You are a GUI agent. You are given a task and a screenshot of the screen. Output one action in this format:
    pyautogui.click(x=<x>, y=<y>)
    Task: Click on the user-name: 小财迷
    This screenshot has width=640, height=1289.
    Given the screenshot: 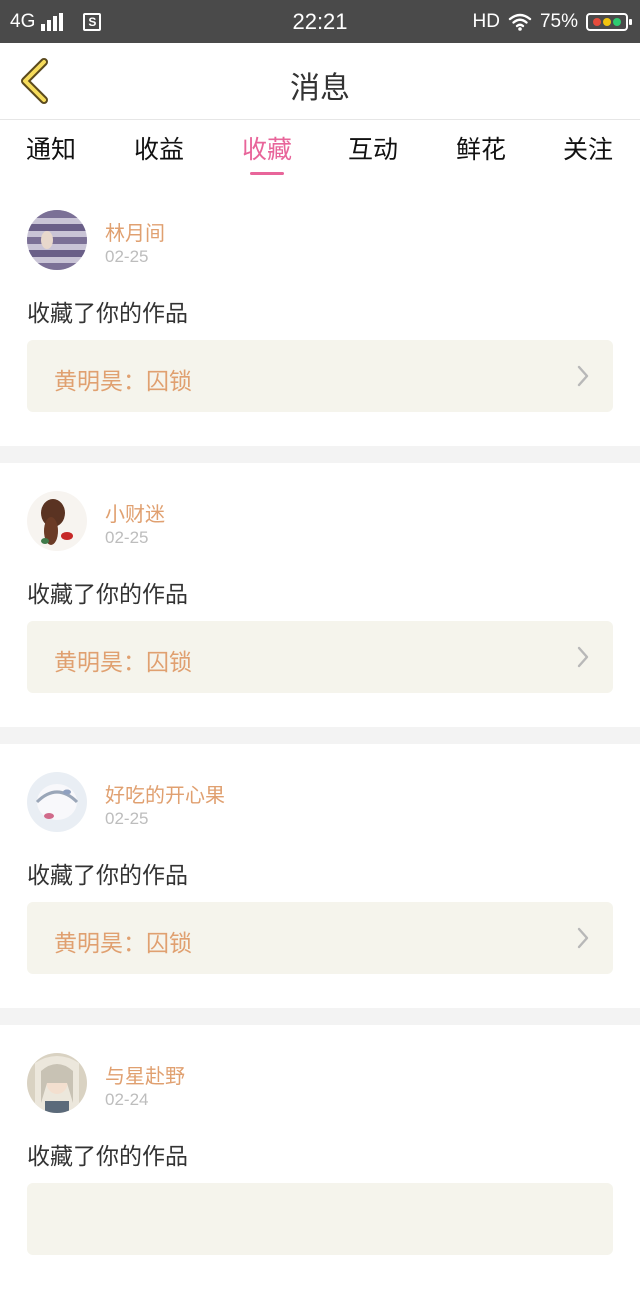 What is the action you would take?
    pyautogui.click(x=135, y=512)
    